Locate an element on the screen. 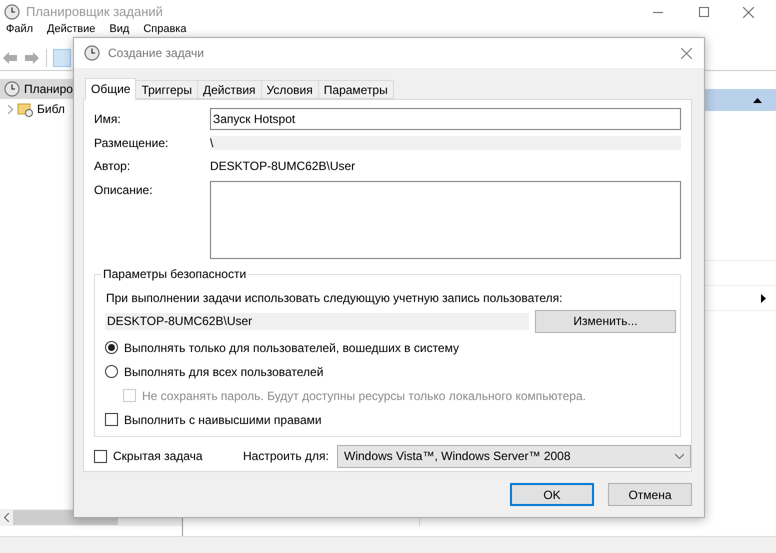  option-label: Скрытая задача is located at coordinates (158, 457).